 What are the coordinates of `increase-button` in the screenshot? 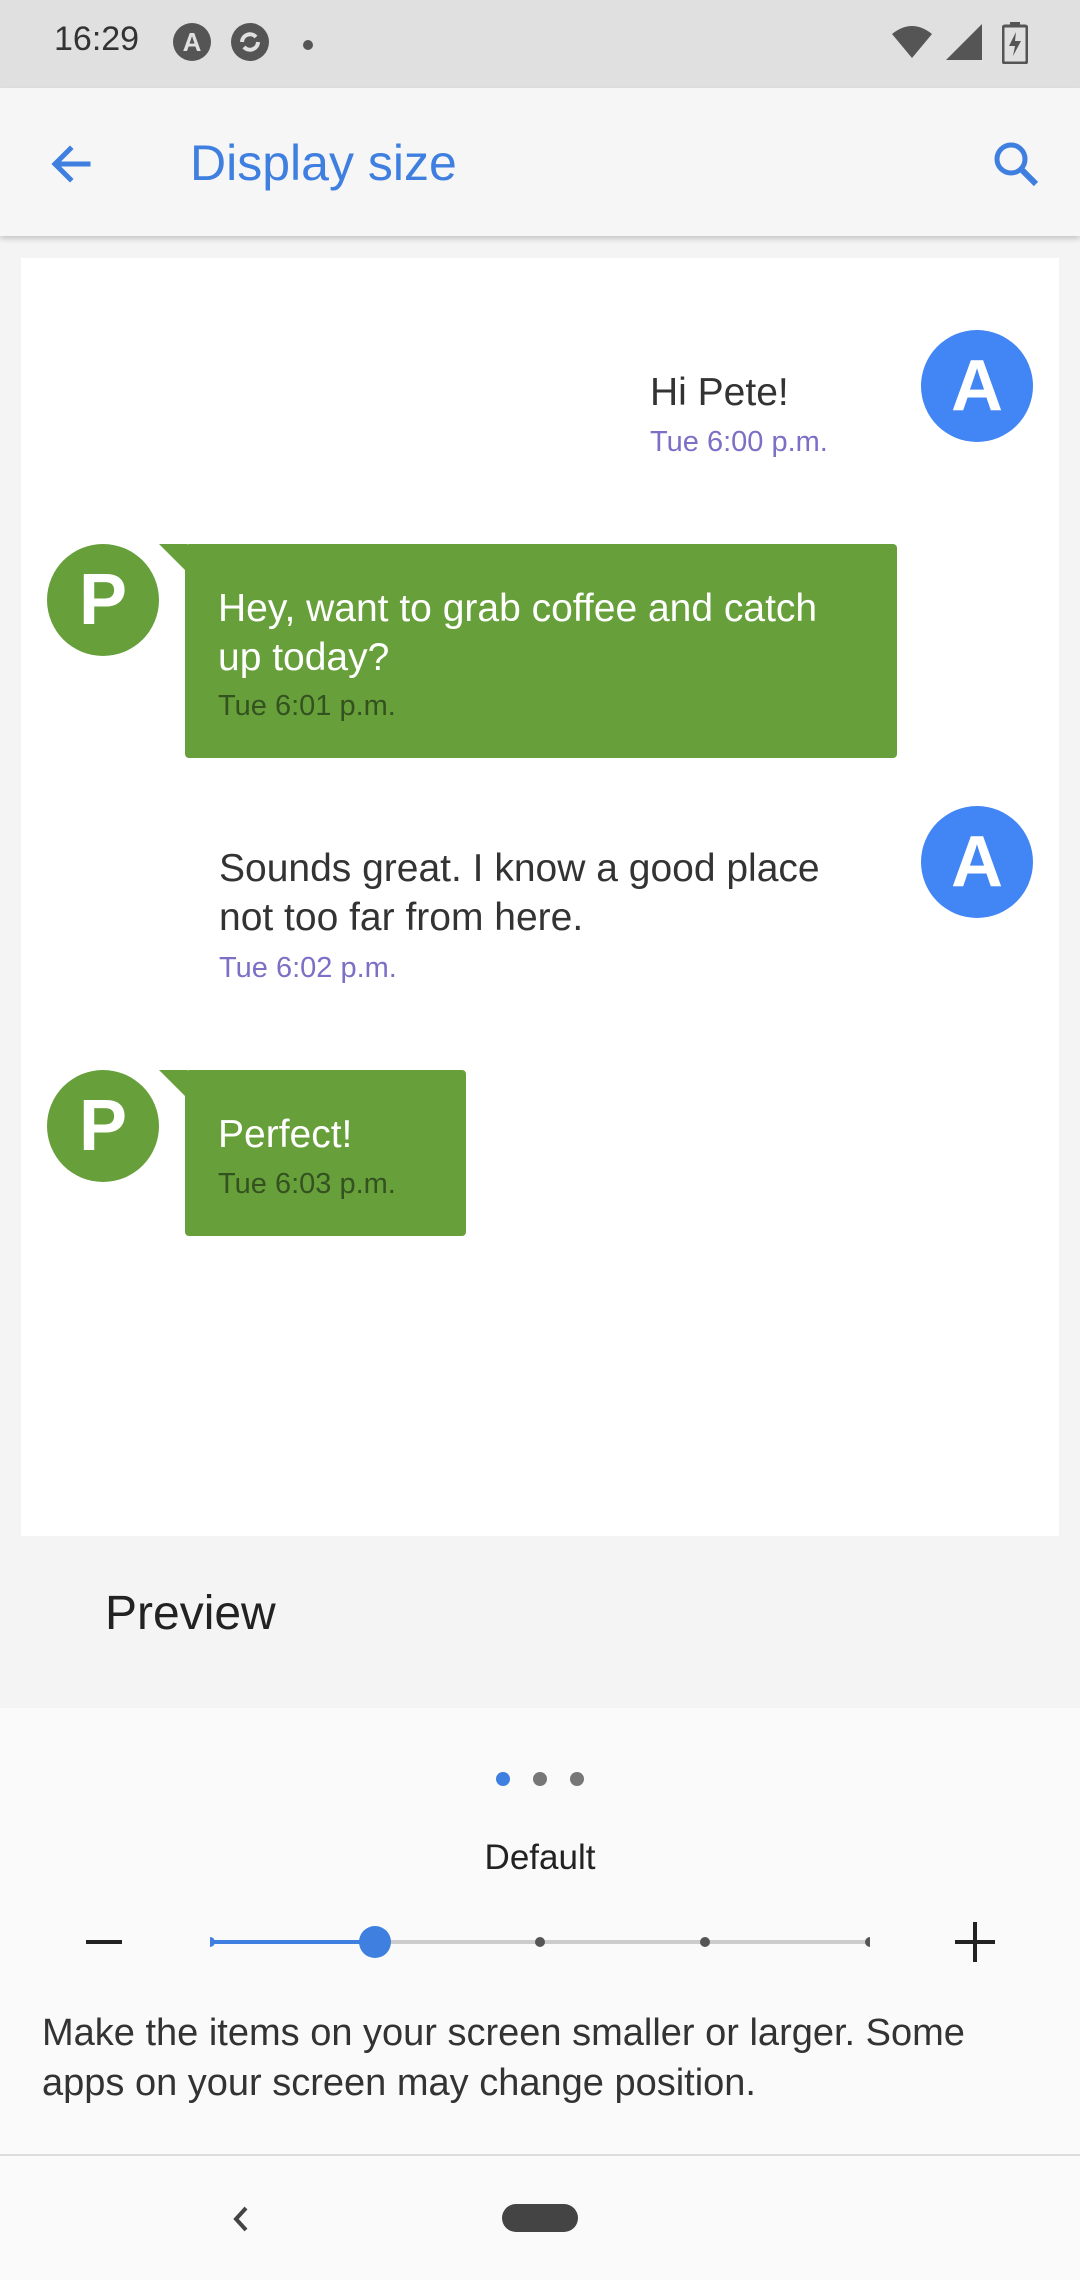 It's located at (975, 1942).